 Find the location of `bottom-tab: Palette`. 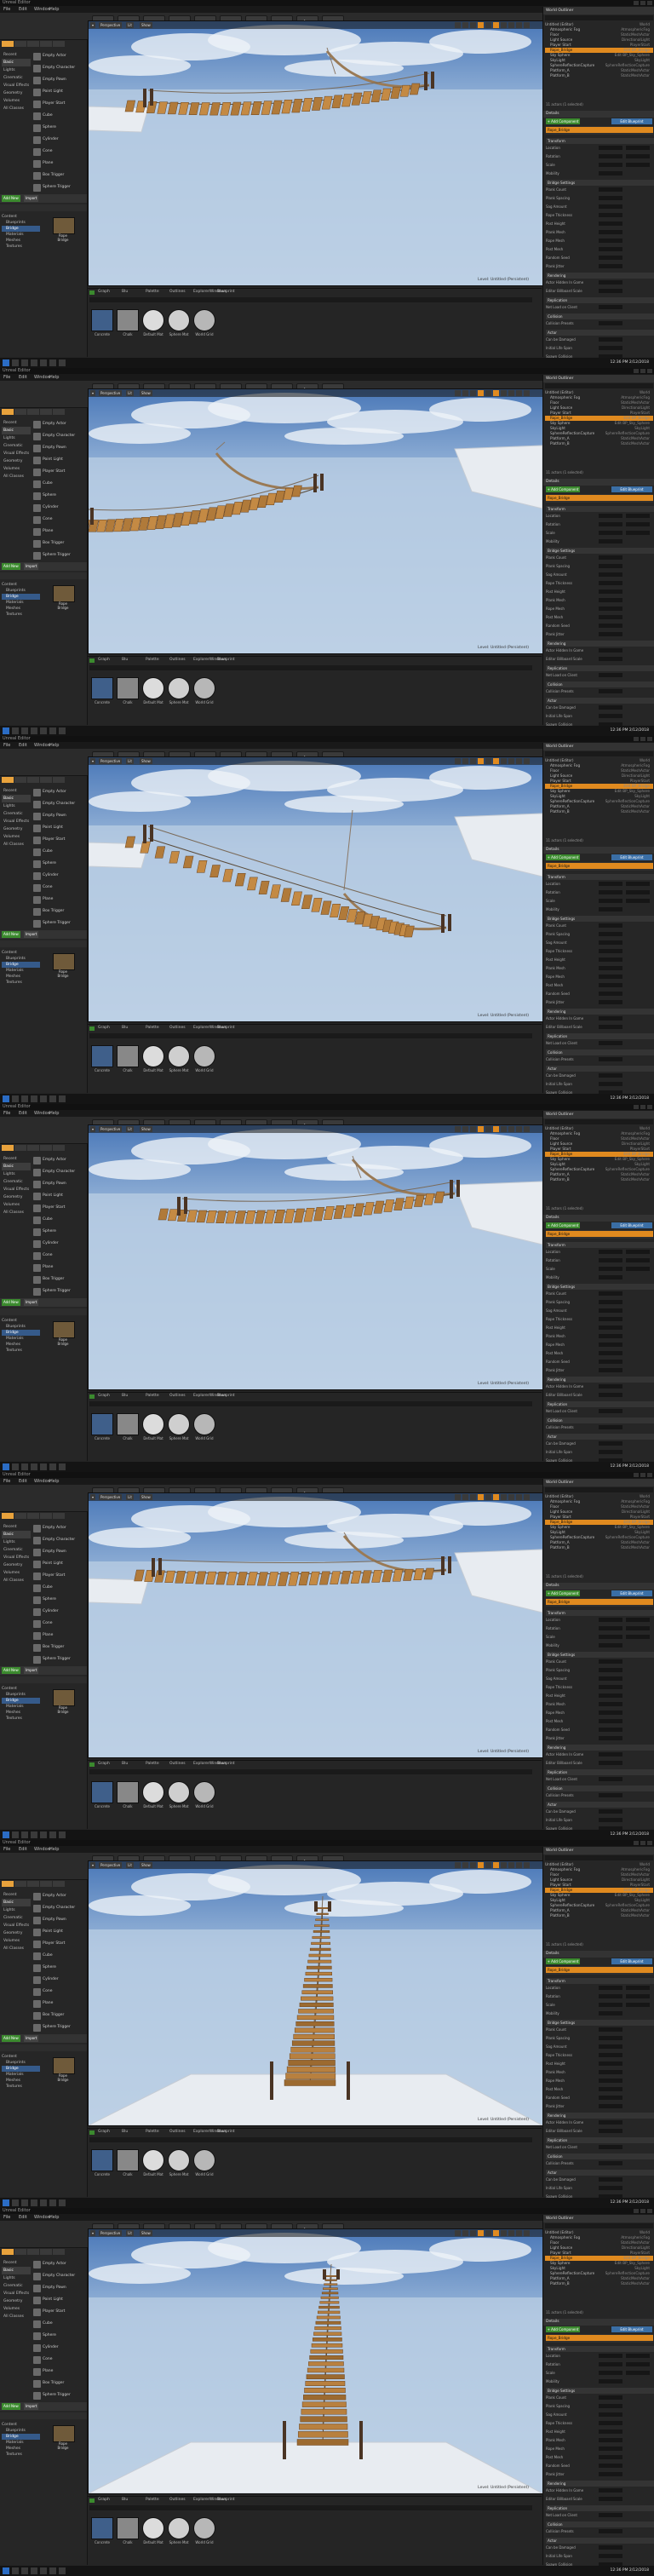

bottom-tab: Palette is located at coordinates (153, 1764).